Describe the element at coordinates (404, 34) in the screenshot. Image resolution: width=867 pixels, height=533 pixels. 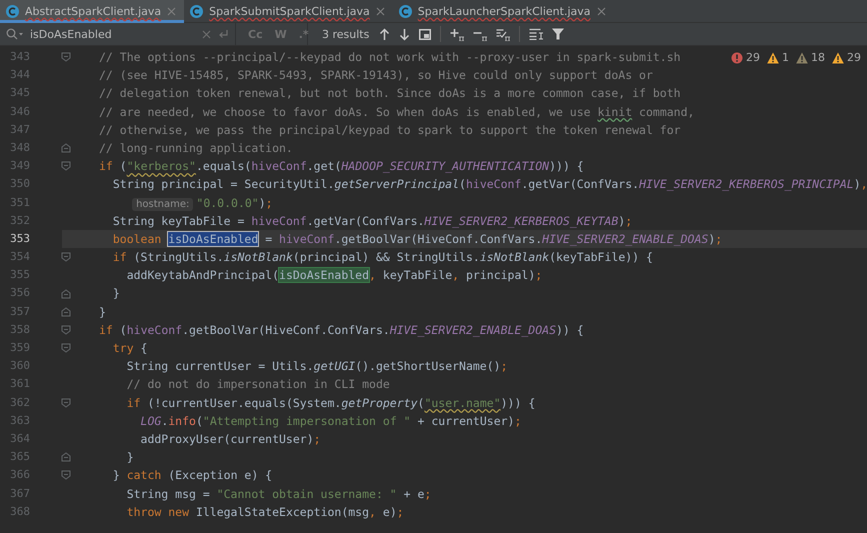
I see `arrow-down-icon` at that location.